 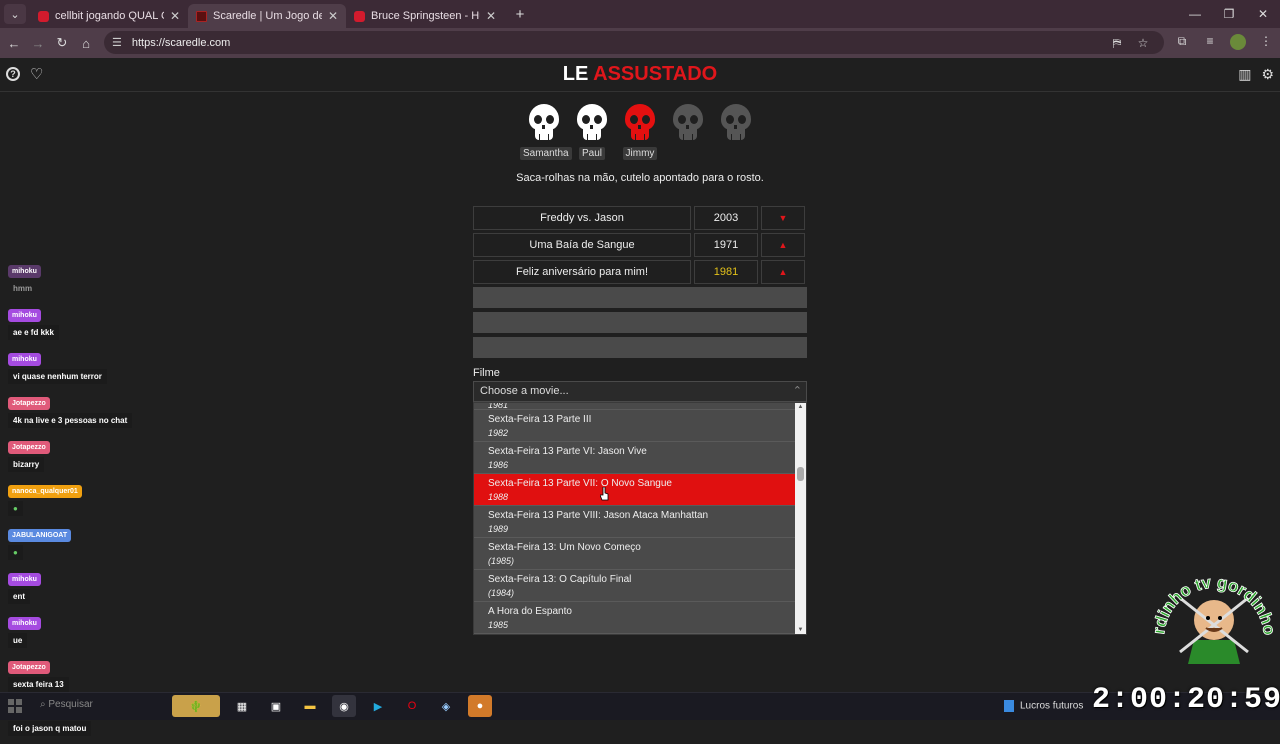 What do you see at coordinates (640, 297) in the screenshot?
I see `empty-guess-slot` at bounding box center [640, 297].